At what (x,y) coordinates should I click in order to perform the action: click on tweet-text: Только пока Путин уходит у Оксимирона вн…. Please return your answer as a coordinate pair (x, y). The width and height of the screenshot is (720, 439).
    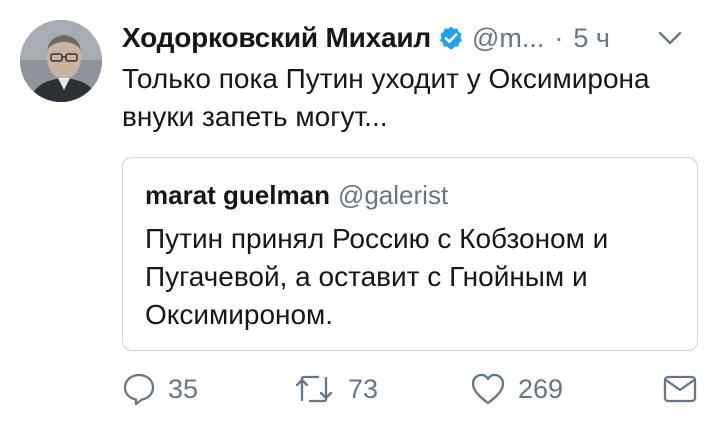
    Looking at the image, I should click on (386, 97).